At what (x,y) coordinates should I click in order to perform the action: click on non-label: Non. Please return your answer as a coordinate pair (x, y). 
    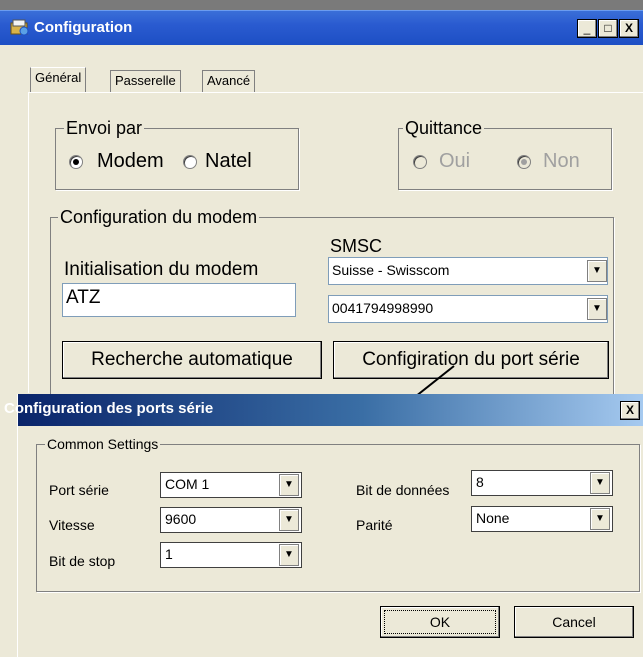
    Looking at the image, I should click on (561, 161).